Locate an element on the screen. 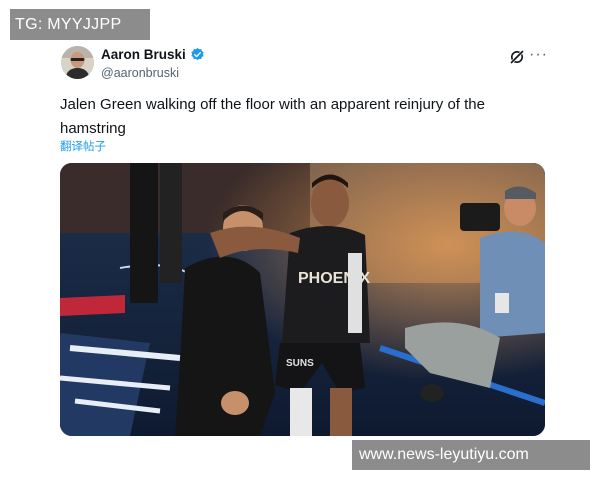  watermark-top: TG: MYYJJPP is located at coordinates (80, 24).